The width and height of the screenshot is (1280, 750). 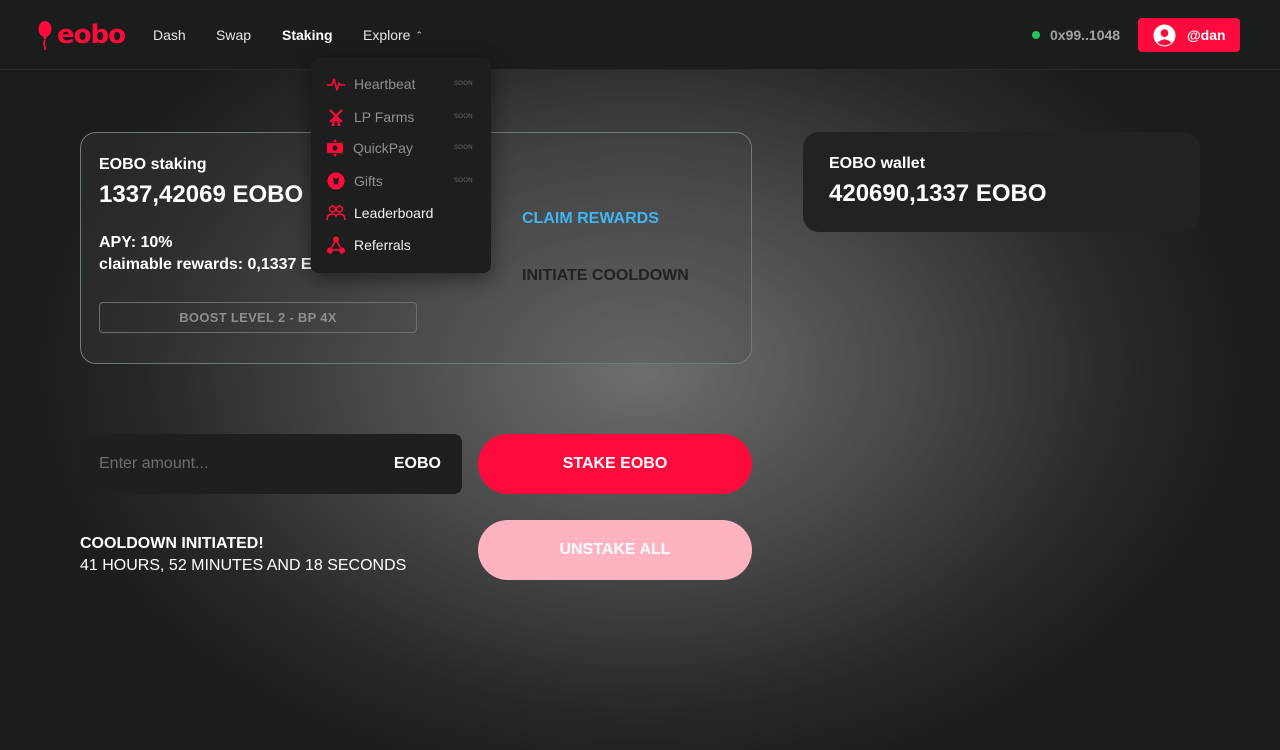 I want to click on nav-dash: Dash, so click(x=169, y=35).